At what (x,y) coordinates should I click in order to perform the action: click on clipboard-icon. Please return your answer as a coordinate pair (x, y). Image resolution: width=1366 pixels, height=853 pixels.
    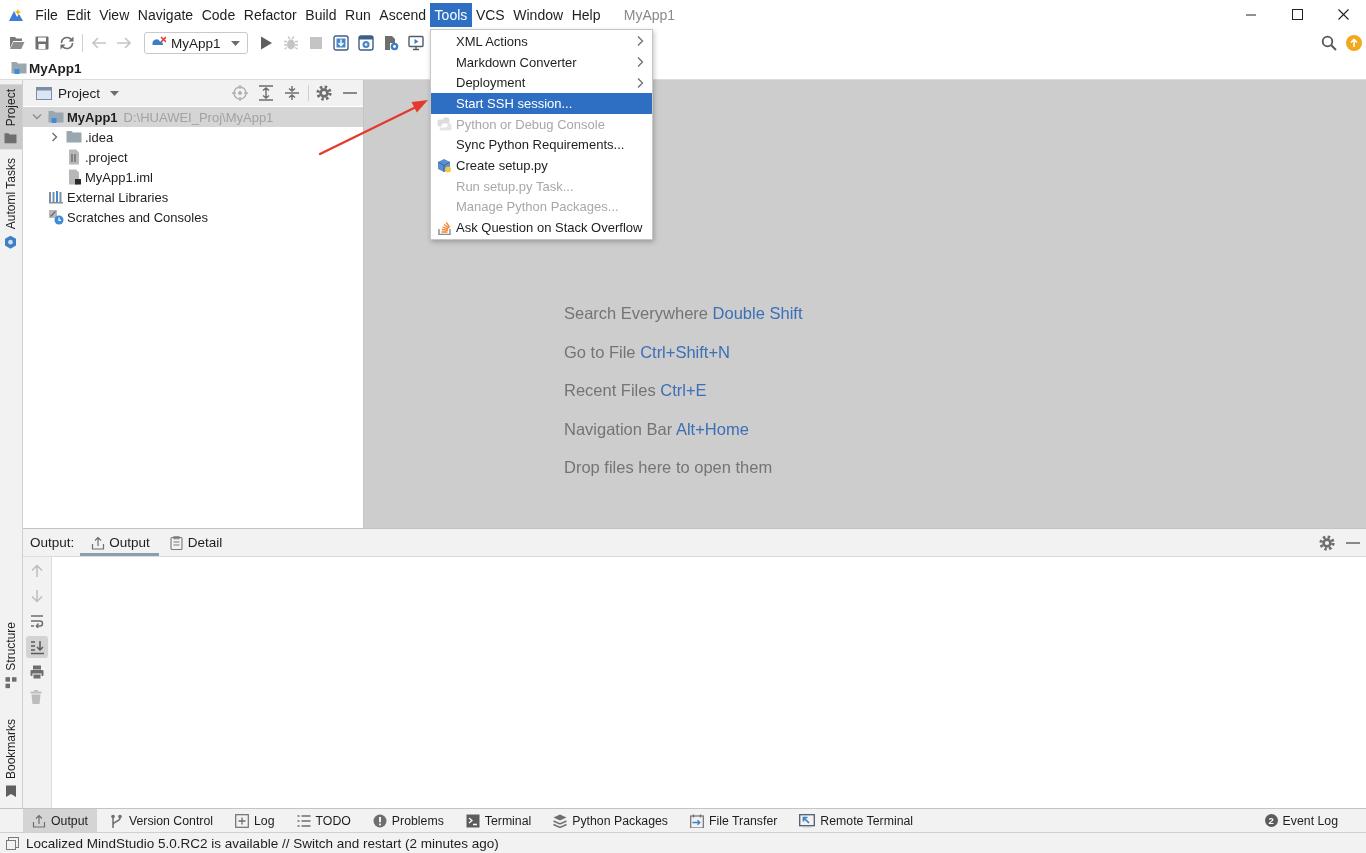
    Looking at the image, I should click on (176, 542).